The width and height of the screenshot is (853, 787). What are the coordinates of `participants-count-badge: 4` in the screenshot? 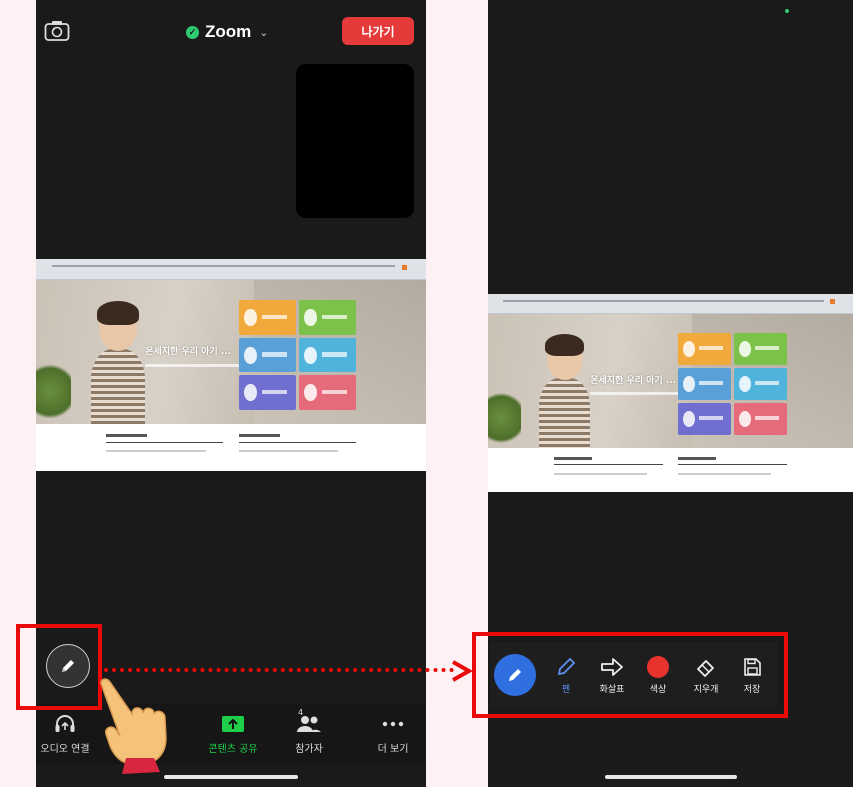 It's located at (301, 712).